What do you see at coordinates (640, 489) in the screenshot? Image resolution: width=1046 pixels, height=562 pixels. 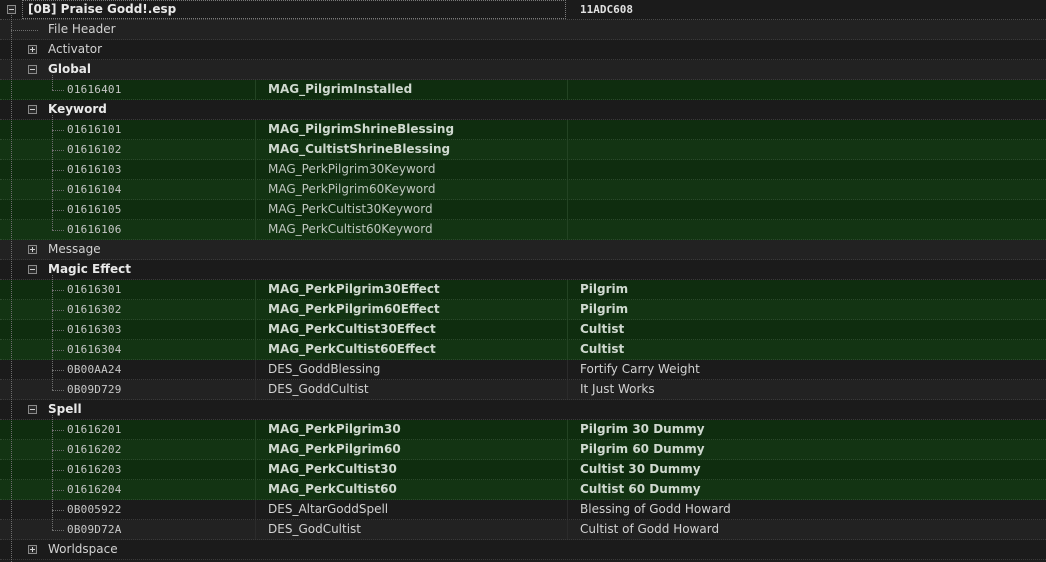 I see `full-name: Cultist 60 Dummy` at bounding box center [640, 489].